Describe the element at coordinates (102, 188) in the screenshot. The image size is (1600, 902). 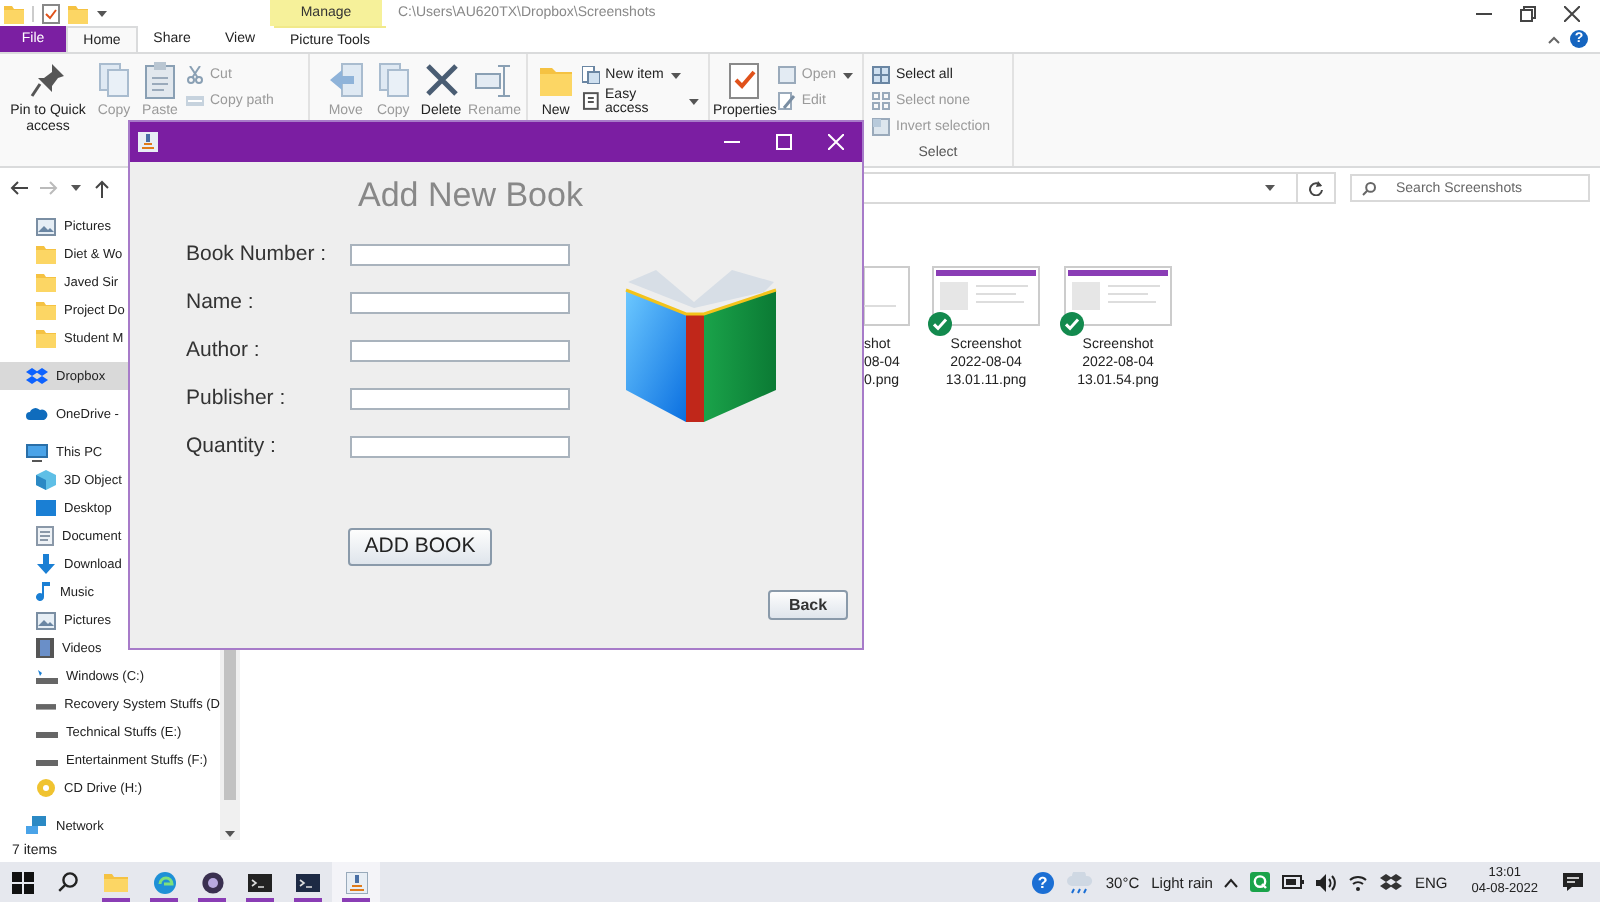
I see `up-icon` at that location.